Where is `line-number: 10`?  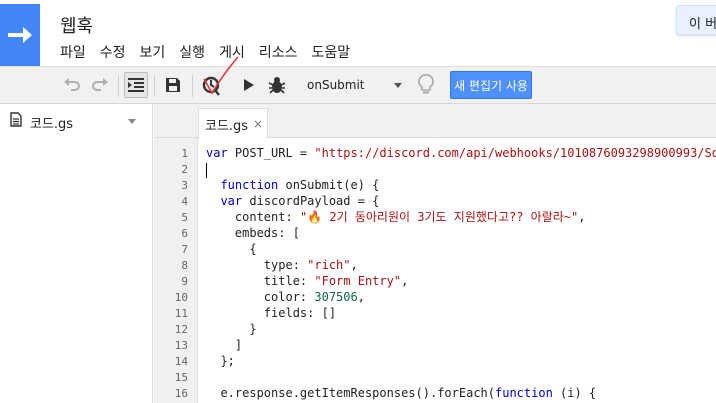 line-number: 10 is located at coordinates (181, 297).